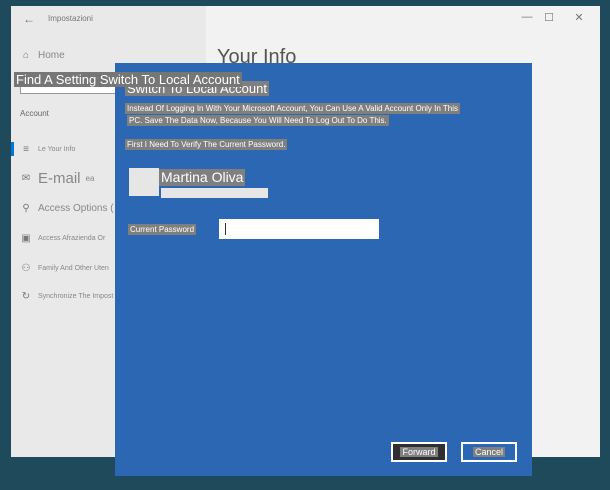 The width and height of the screenshot is (610, 490). Describe the element at coordinates (90, 178) in the screenshot. I see `sidebar-item-suffix: ea` at that location.